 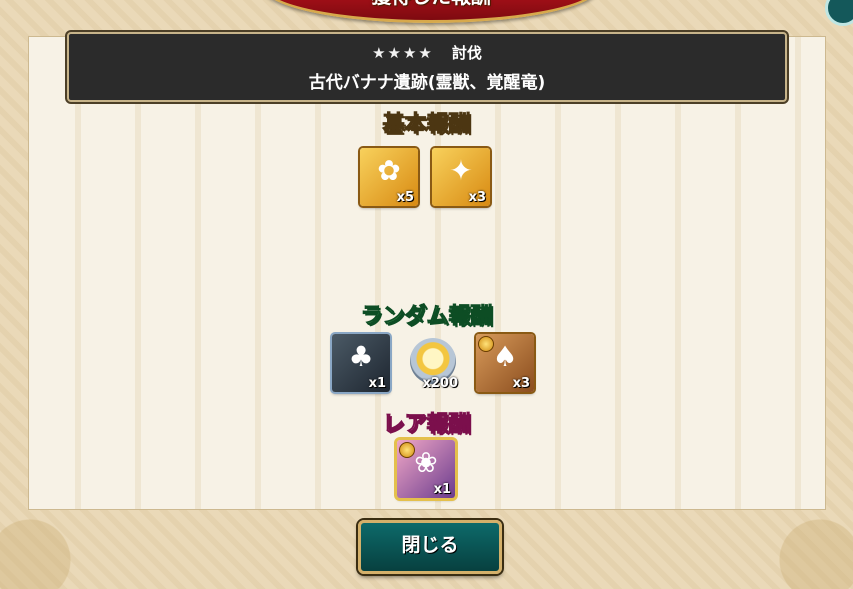 I want to click on random-reward-title: ランダム報酬, so click(x=426, y=317).